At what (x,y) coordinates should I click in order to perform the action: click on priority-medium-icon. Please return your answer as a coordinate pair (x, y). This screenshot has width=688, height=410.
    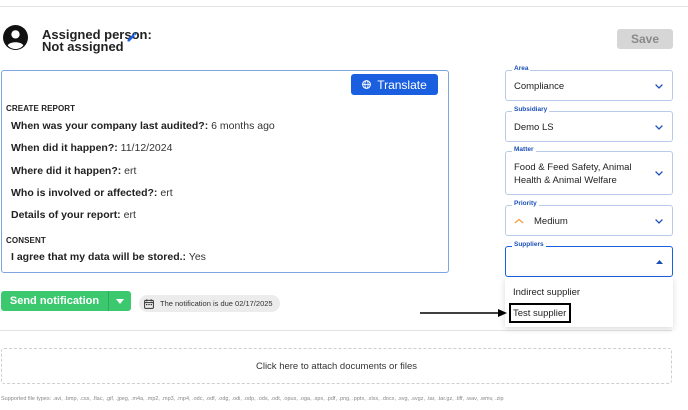
    Looking at the image, I should click on (519, 221).